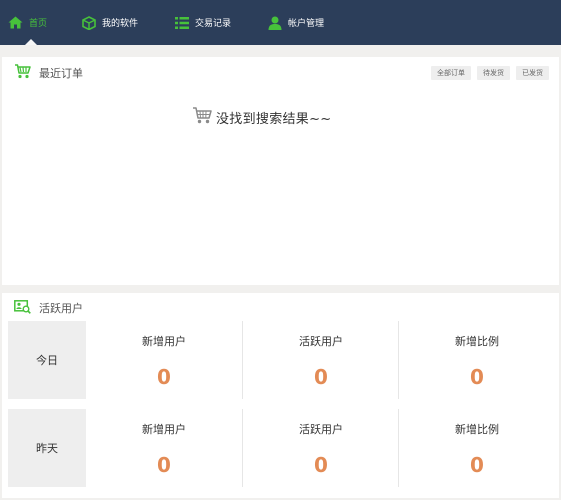 Image resolution: width=561 pixels, height=500 pixels. What do you see at coordinates (306, 24) in the screenshot?
I see `nav-item-label: 帐户管理` at bounding box center [306, 24].